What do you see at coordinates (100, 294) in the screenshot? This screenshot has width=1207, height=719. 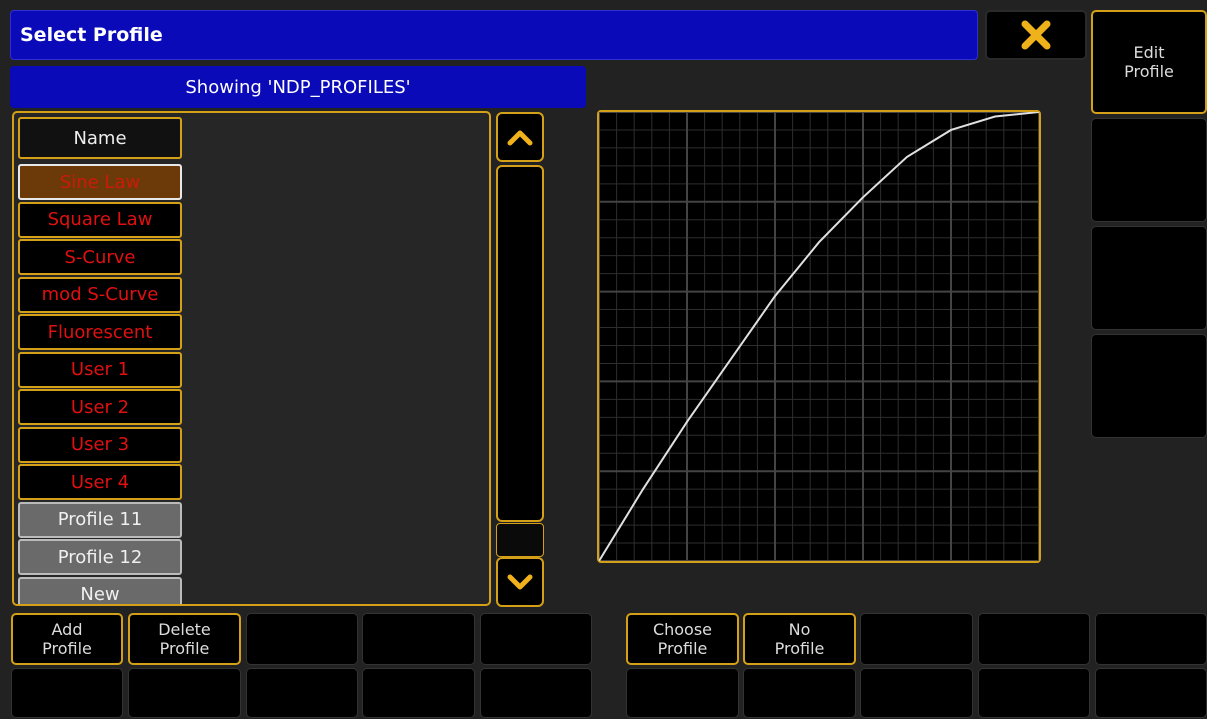 I see `profile-list-item: mod S-Curve` at bounding box center [100, 294].